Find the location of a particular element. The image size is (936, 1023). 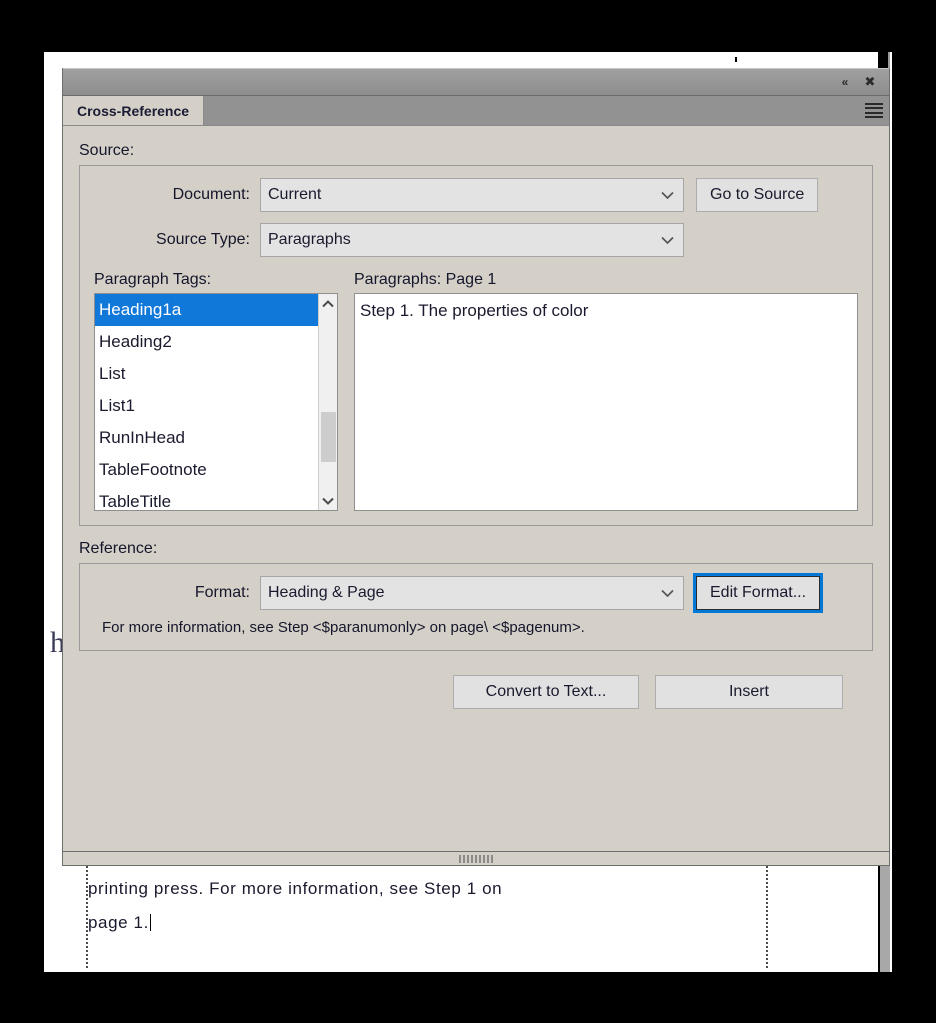

document-row: Document: Current Go to Source is located at coordinates (476, 195).